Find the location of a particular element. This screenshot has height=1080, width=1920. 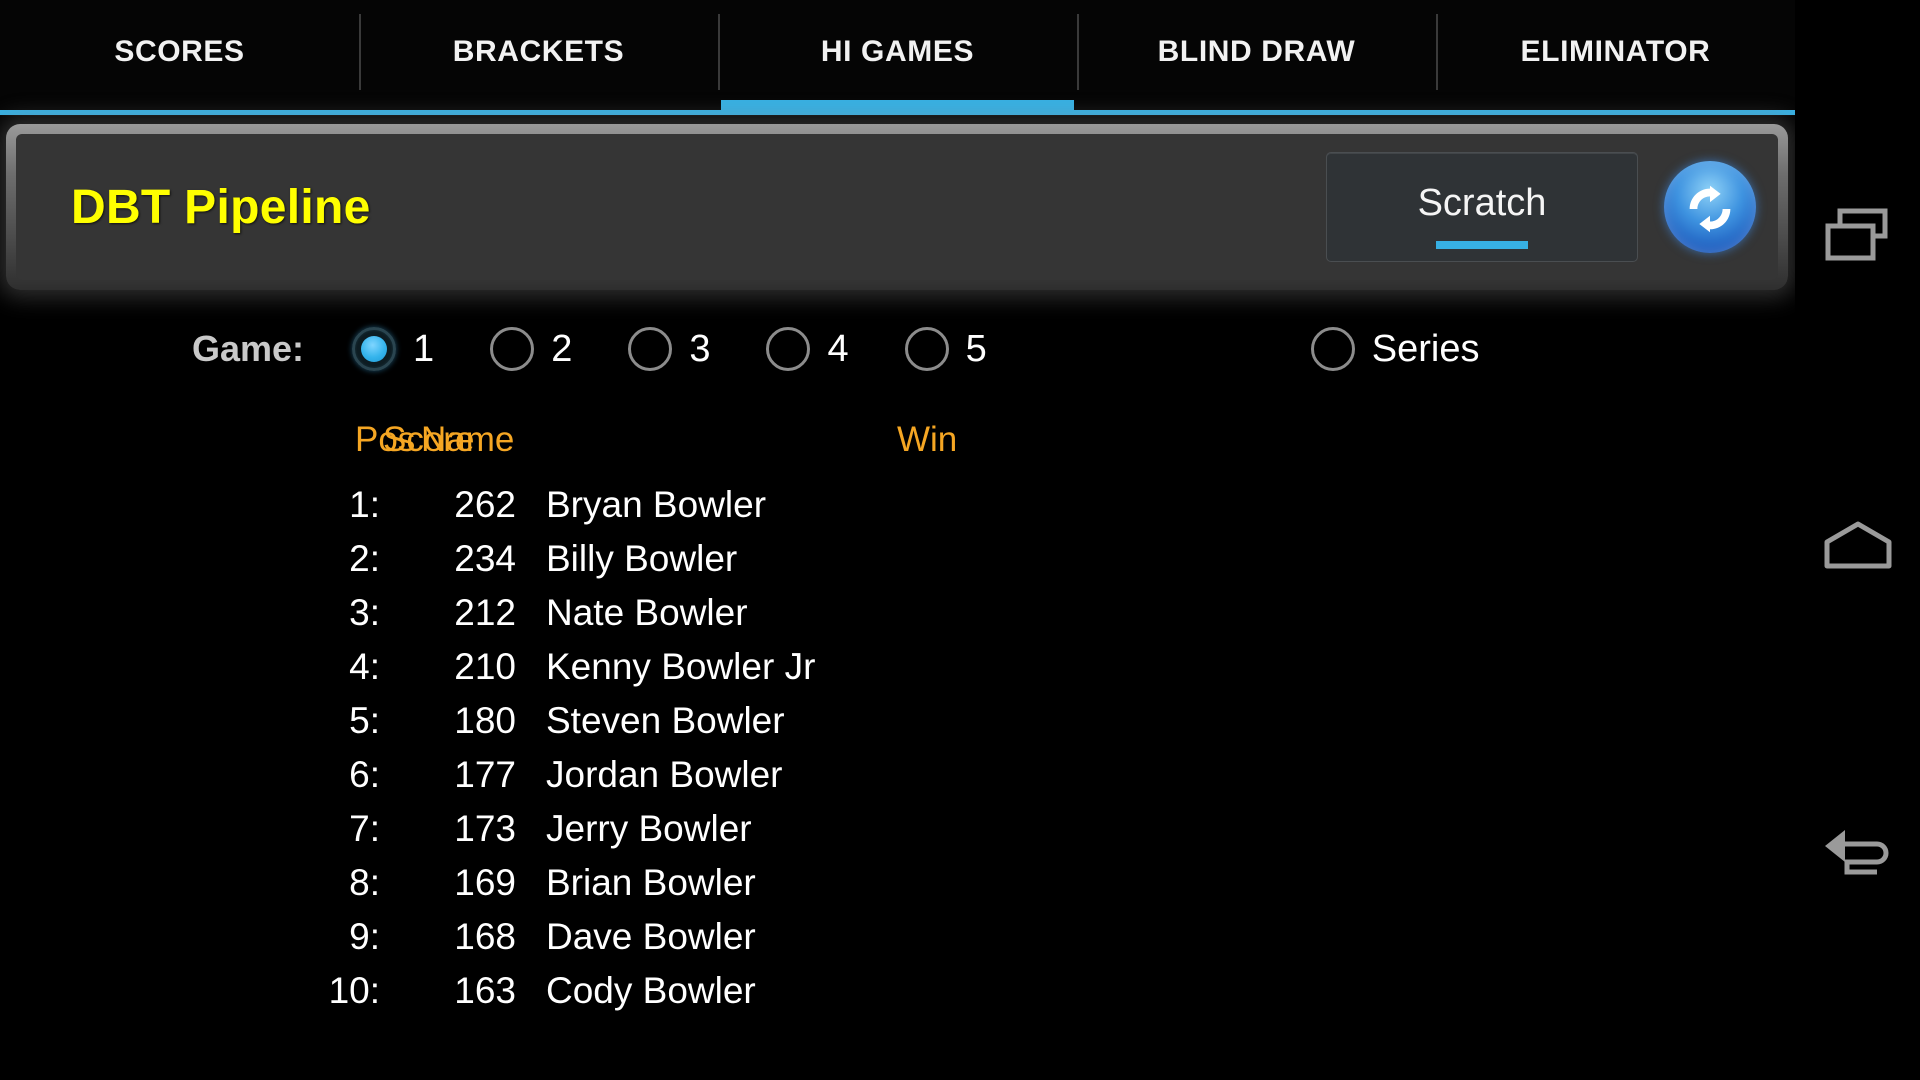

recents-icon is located at coordinates (1858, 235).